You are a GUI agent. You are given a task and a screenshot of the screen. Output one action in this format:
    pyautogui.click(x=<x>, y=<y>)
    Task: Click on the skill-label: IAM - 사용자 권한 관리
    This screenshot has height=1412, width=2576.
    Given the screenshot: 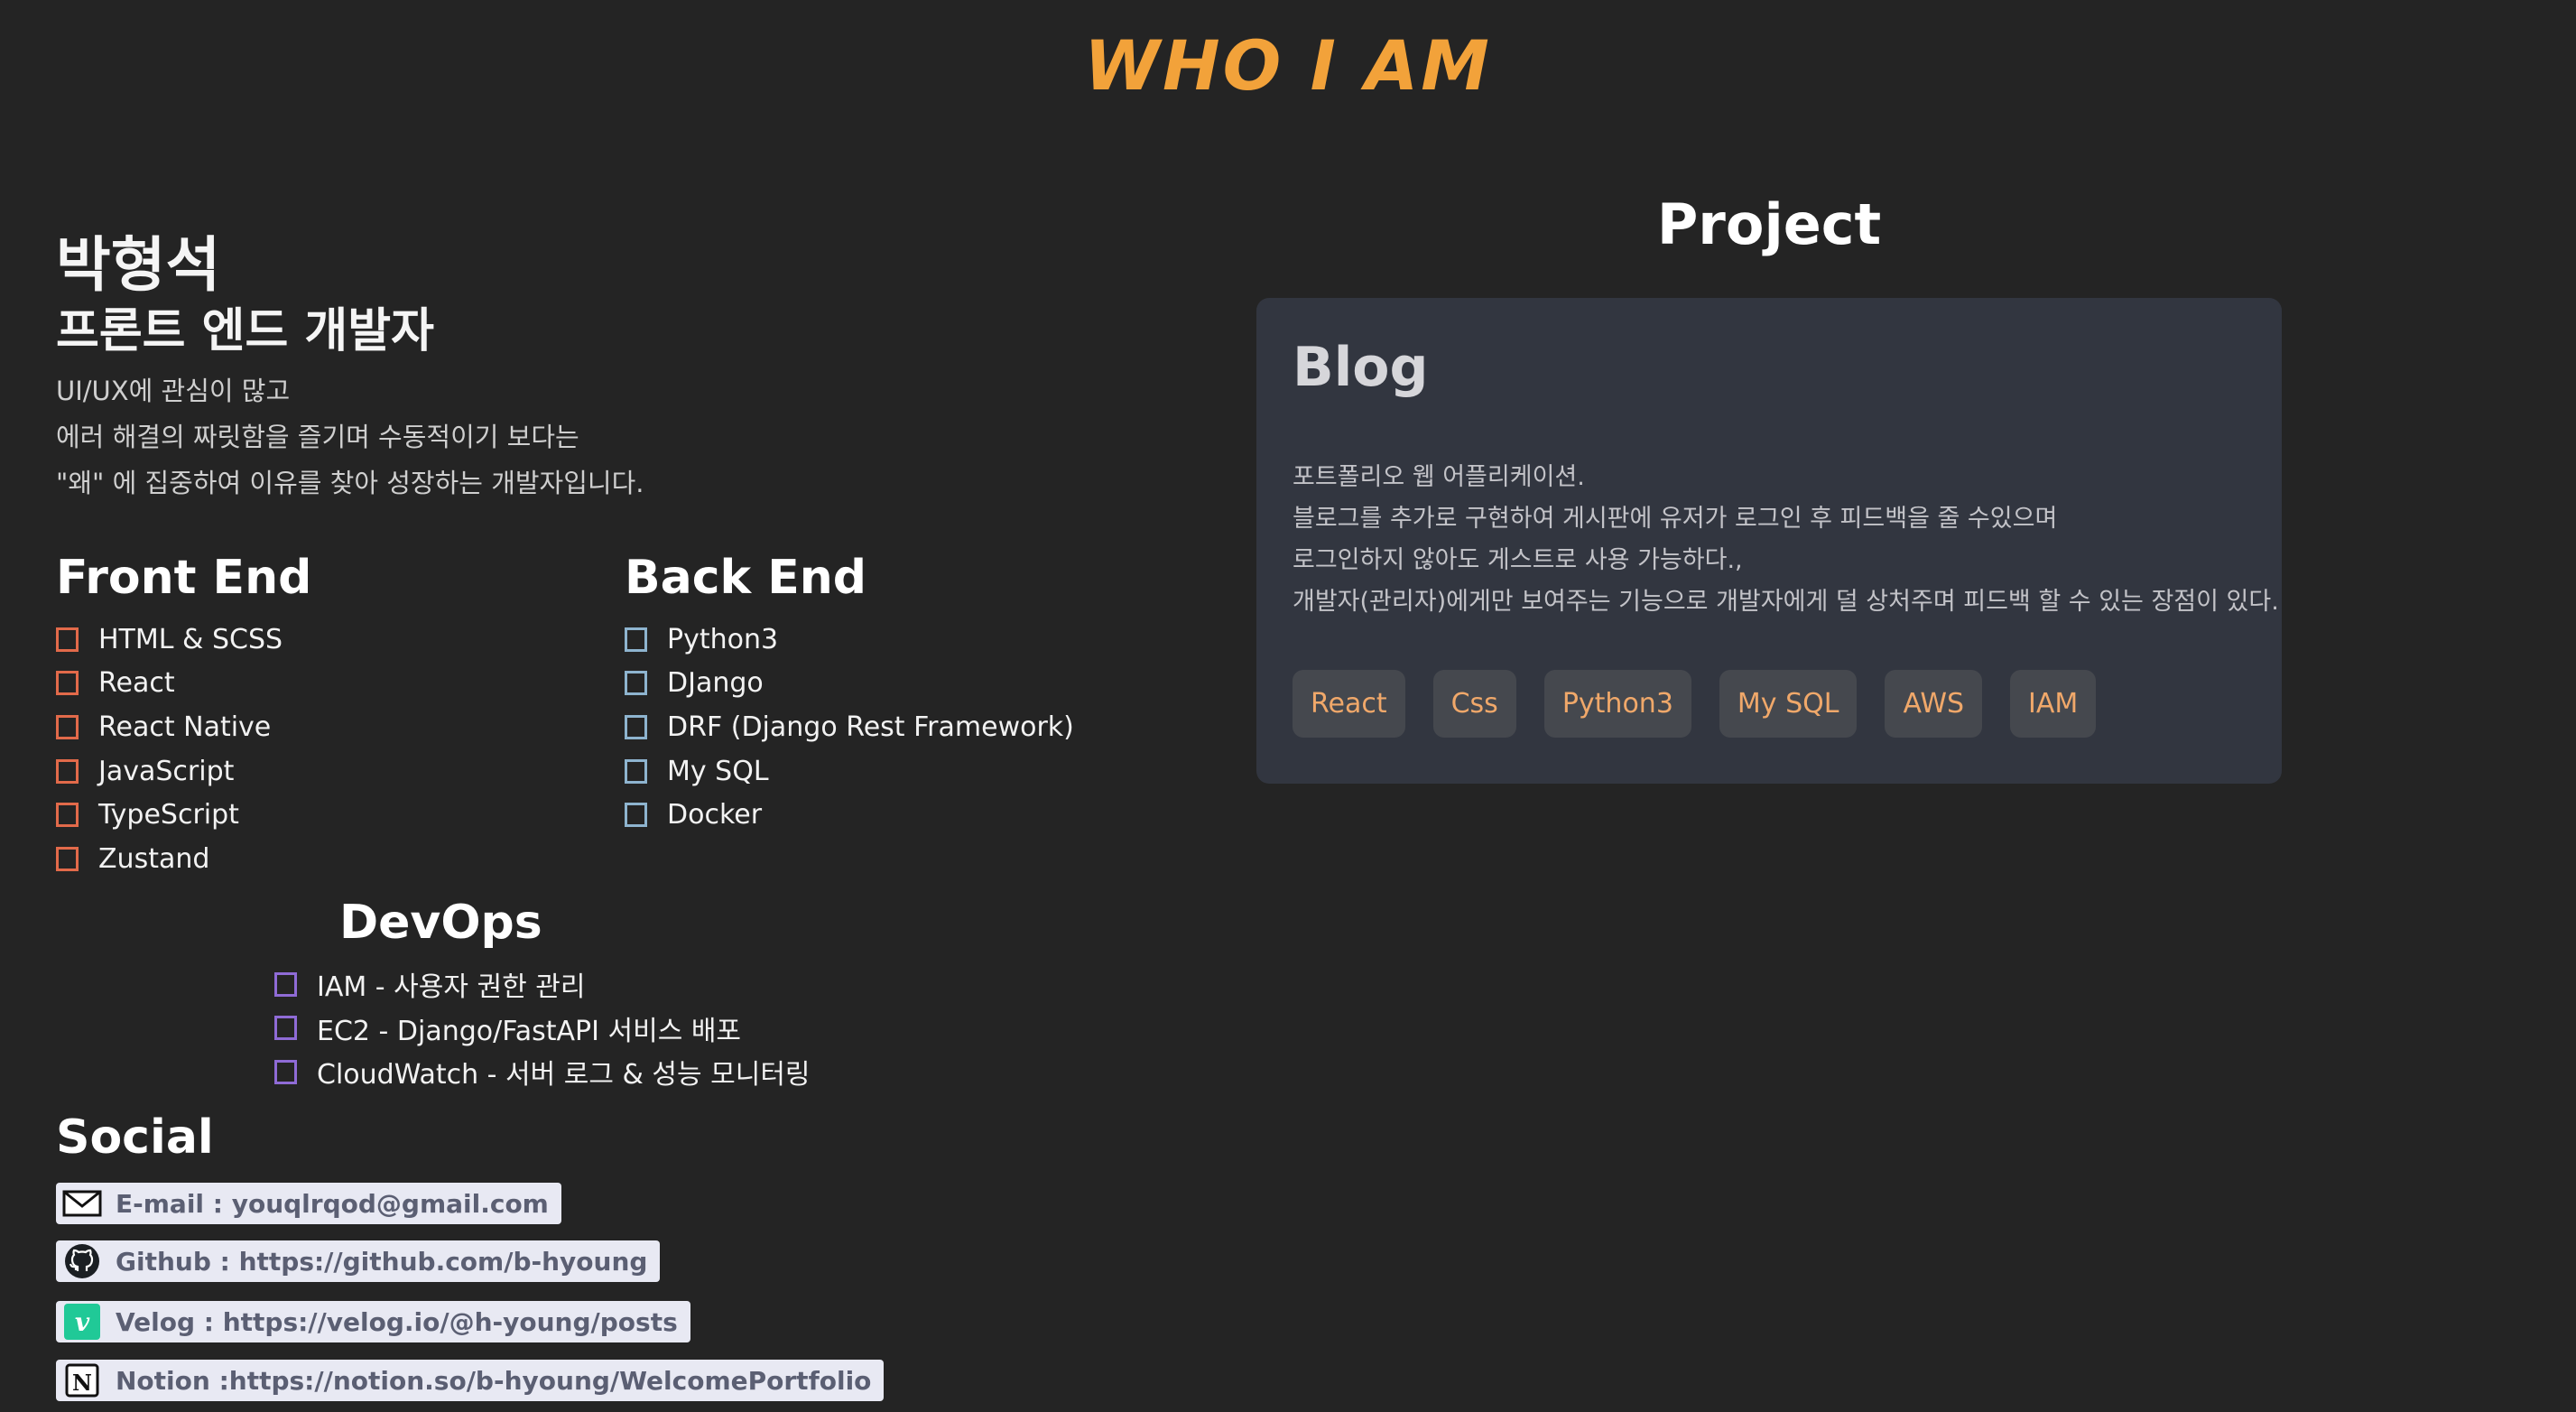 What is the action you would take?
    pyautogui.click(x=451, y=987)
    